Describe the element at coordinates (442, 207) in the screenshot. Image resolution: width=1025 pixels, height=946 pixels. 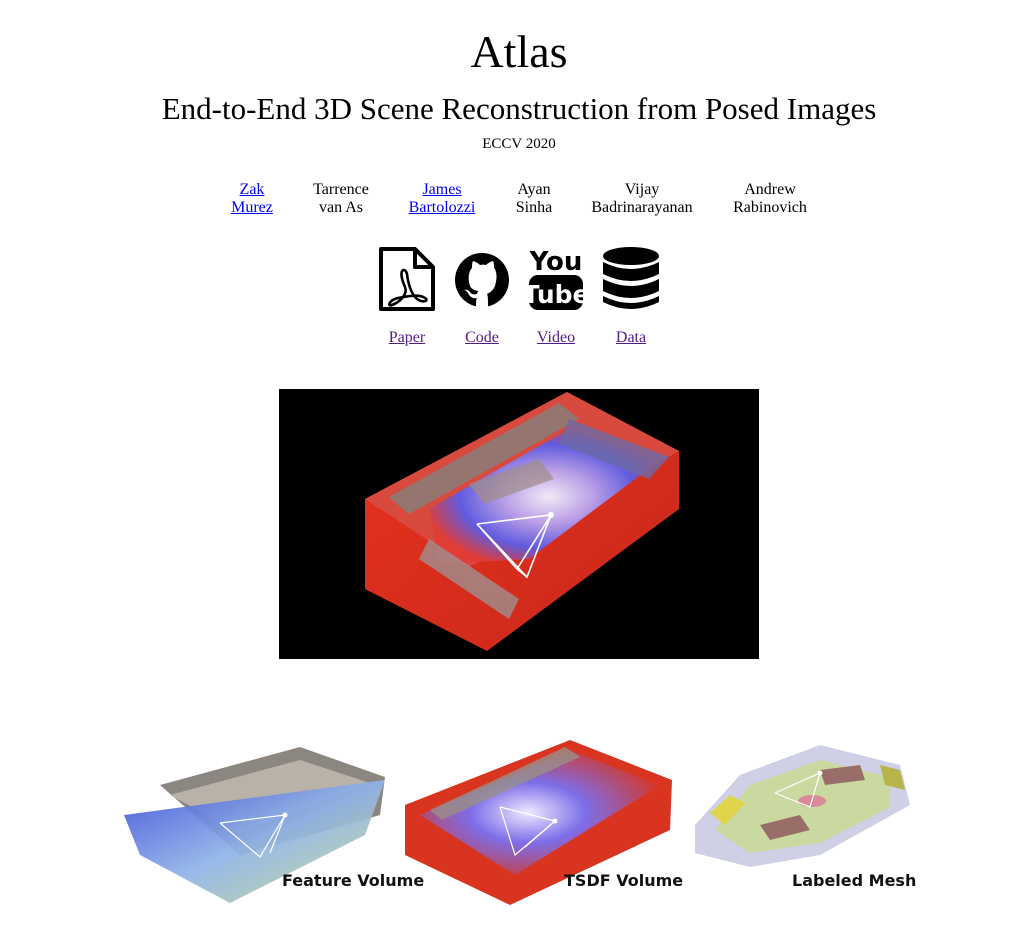
I see `author-last-name: Bartolozzi` at that location.